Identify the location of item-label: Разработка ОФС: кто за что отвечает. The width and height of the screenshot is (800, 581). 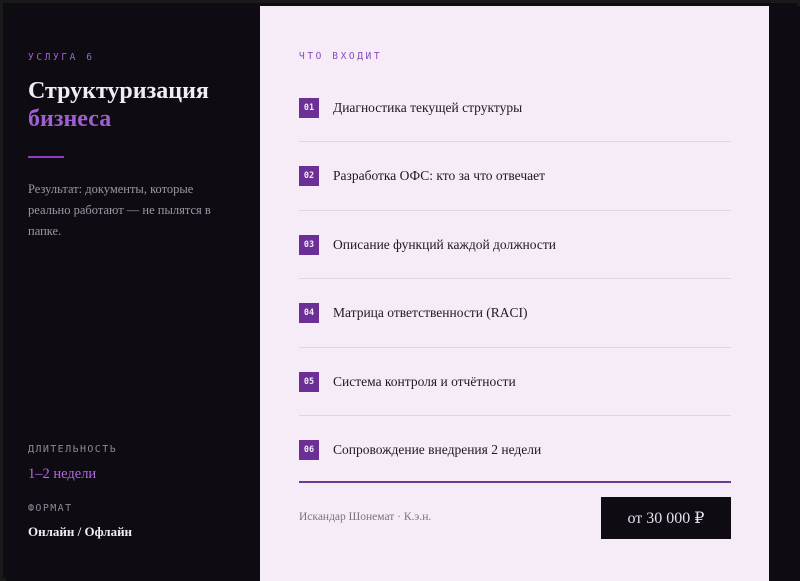
(439, 176).